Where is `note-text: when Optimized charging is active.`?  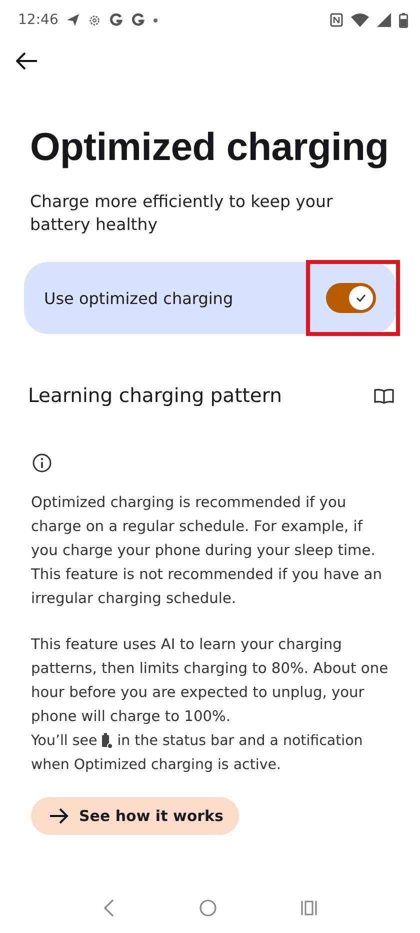
note-text: when Optimized charging is active. is located at coordinates (156, 765).